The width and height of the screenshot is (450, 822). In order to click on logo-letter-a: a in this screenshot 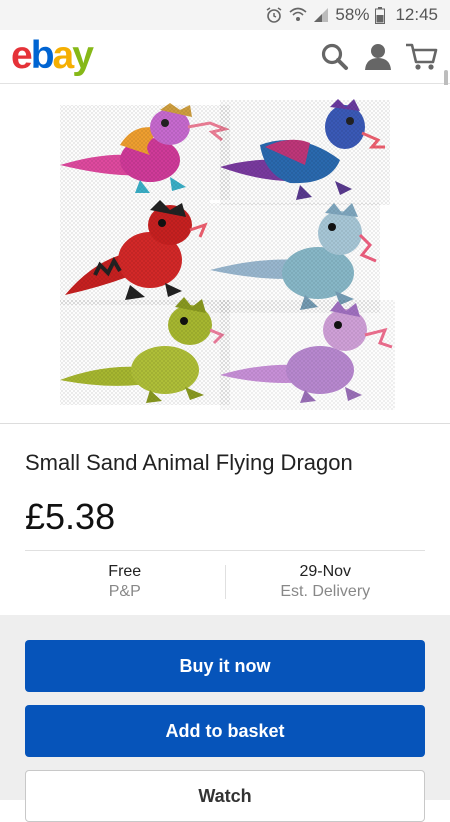, I will do `click(63, 55)`.